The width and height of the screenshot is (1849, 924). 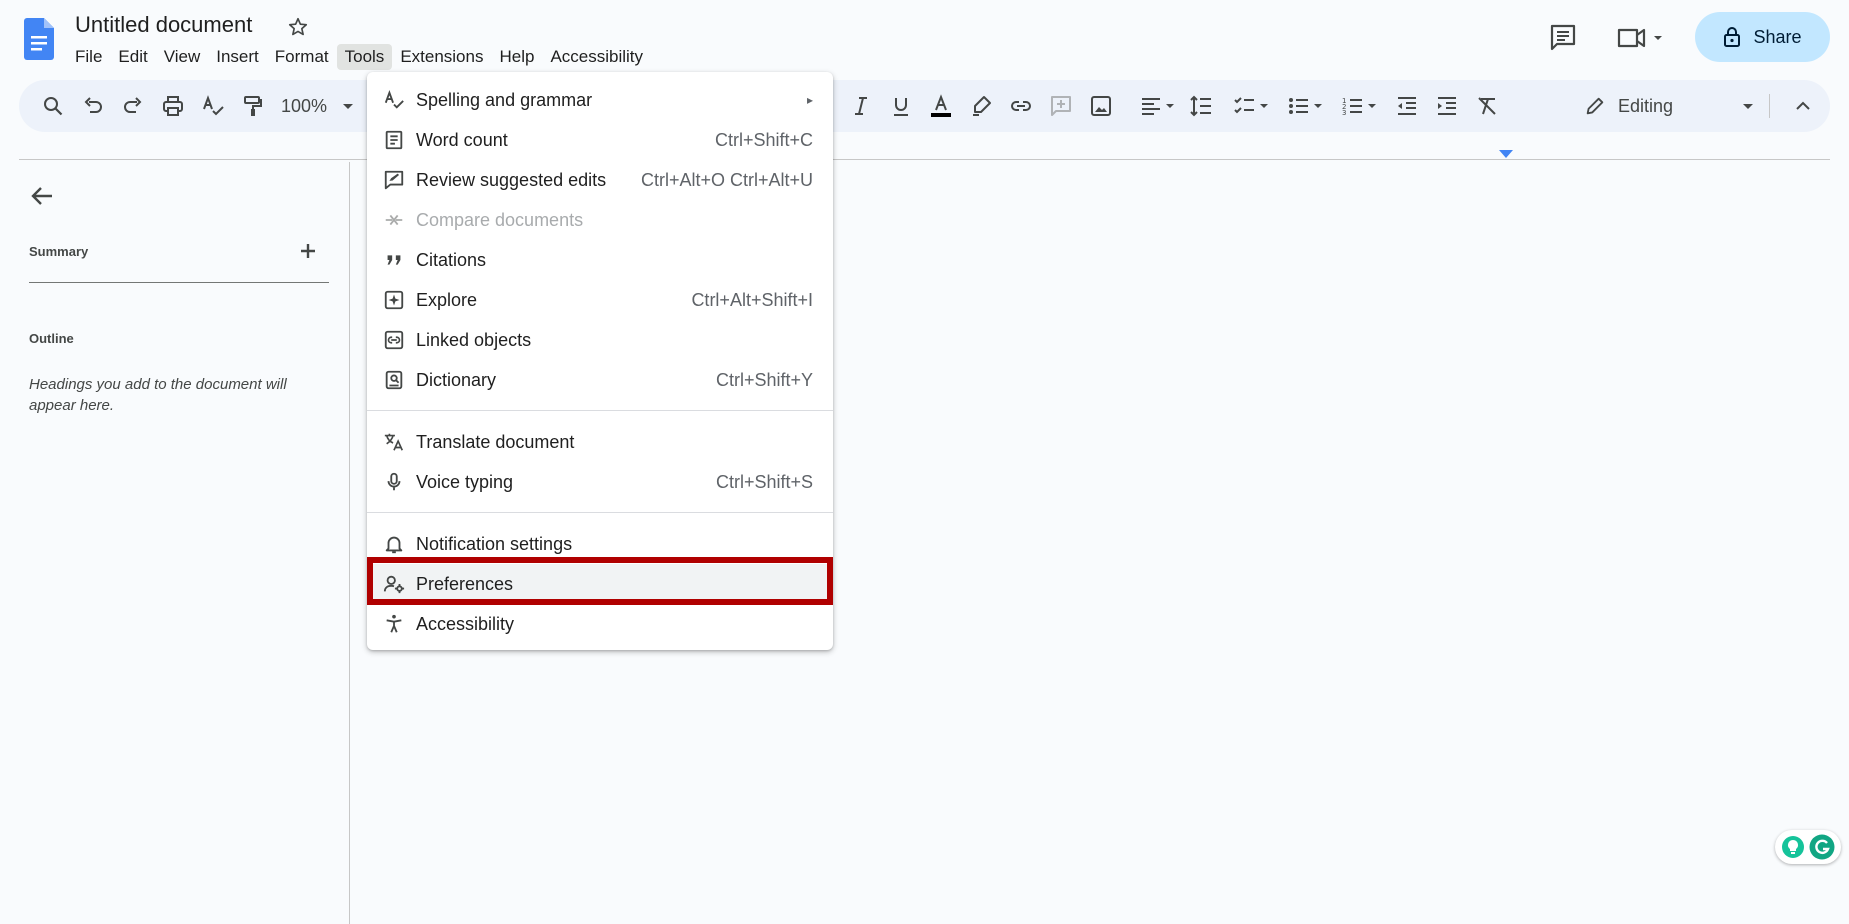 What do you see at coordinates (941, 106) in the screenshot?
I see `text-color-icon` at bounding box center [941, 106].